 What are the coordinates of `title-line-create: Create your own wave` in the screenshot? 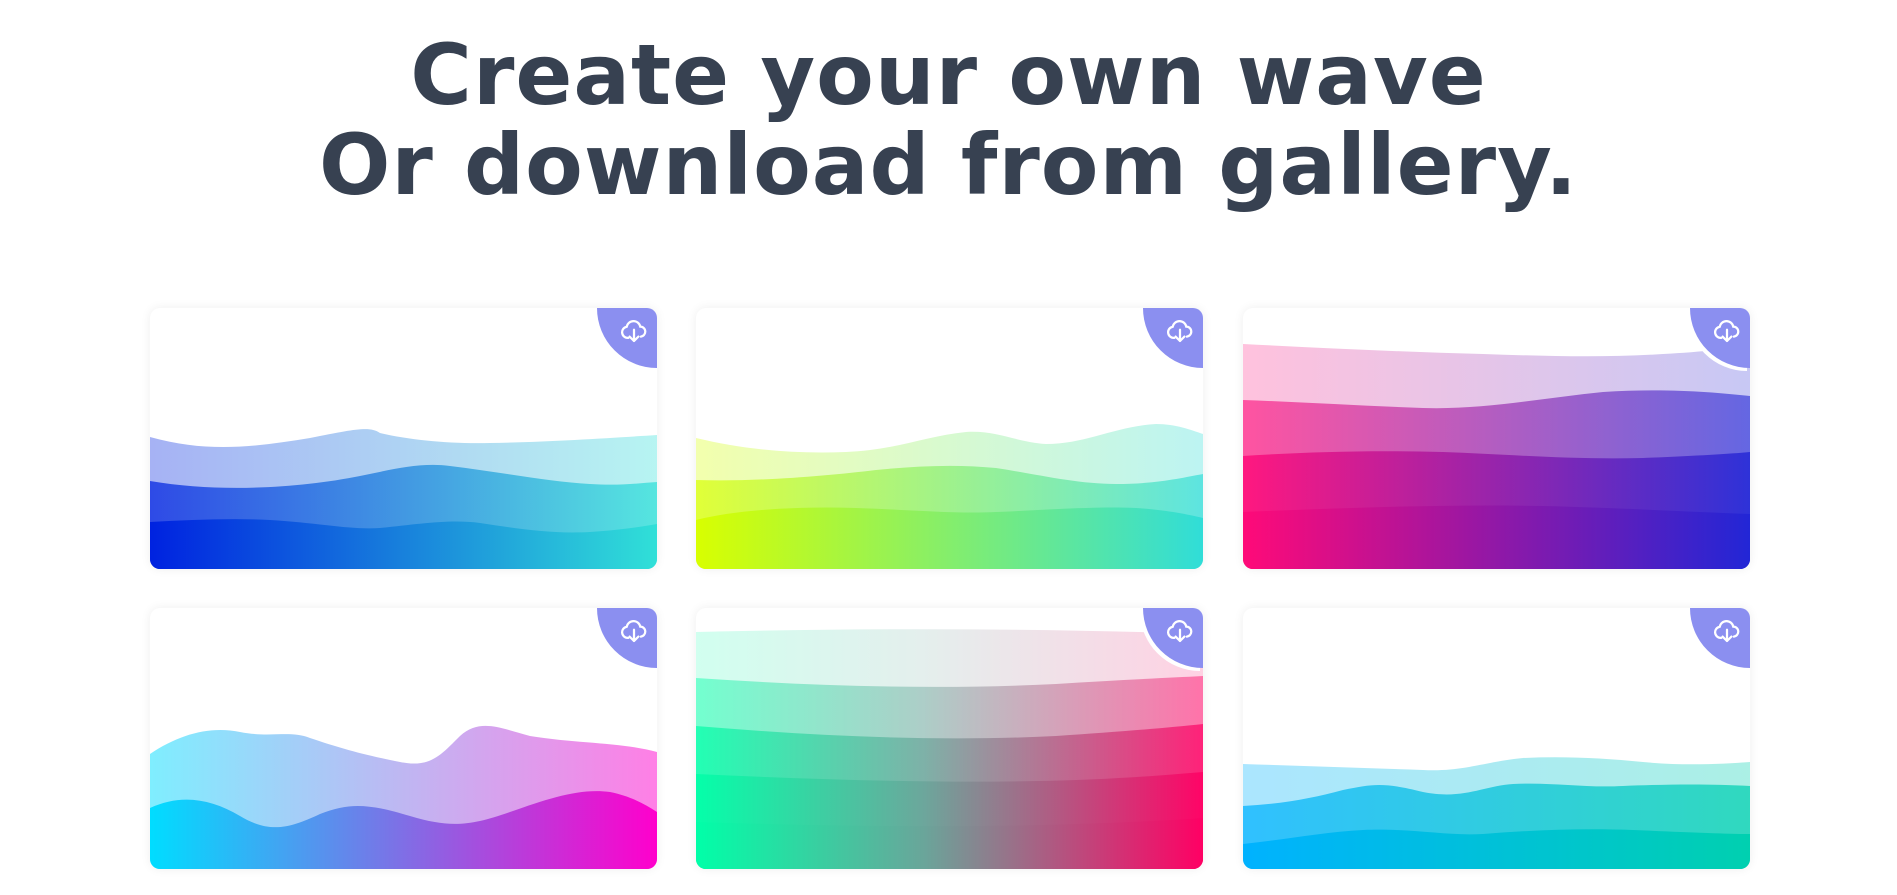 It's located at (948, 75).